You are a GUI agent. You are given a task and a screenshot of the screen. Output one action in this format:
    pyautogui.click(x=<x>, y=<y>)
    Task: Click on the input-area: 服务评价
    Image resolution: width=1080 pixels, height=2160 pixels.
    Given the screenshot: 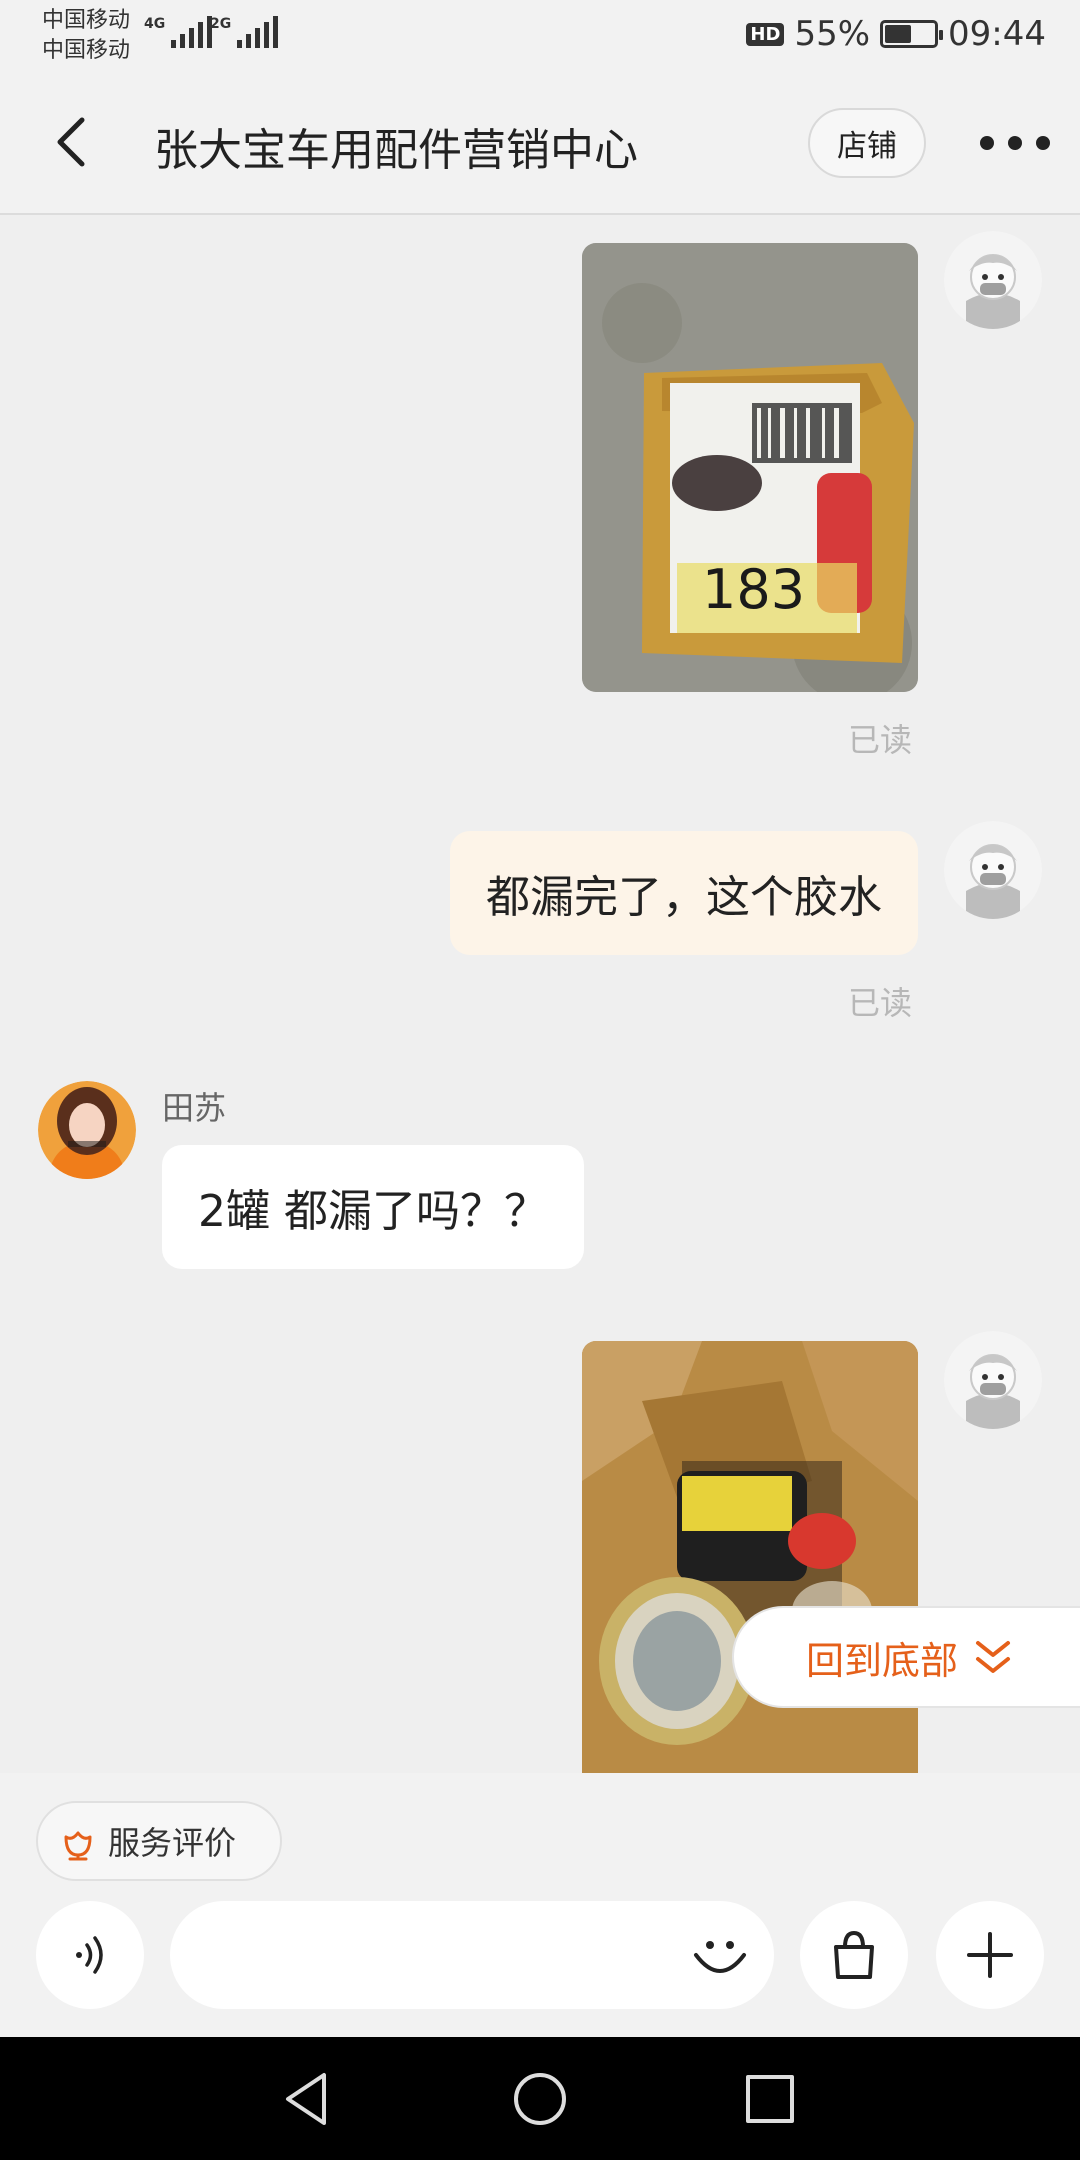 What is the action you would take?
    pyautogui.click(x=540, y=1905)
    